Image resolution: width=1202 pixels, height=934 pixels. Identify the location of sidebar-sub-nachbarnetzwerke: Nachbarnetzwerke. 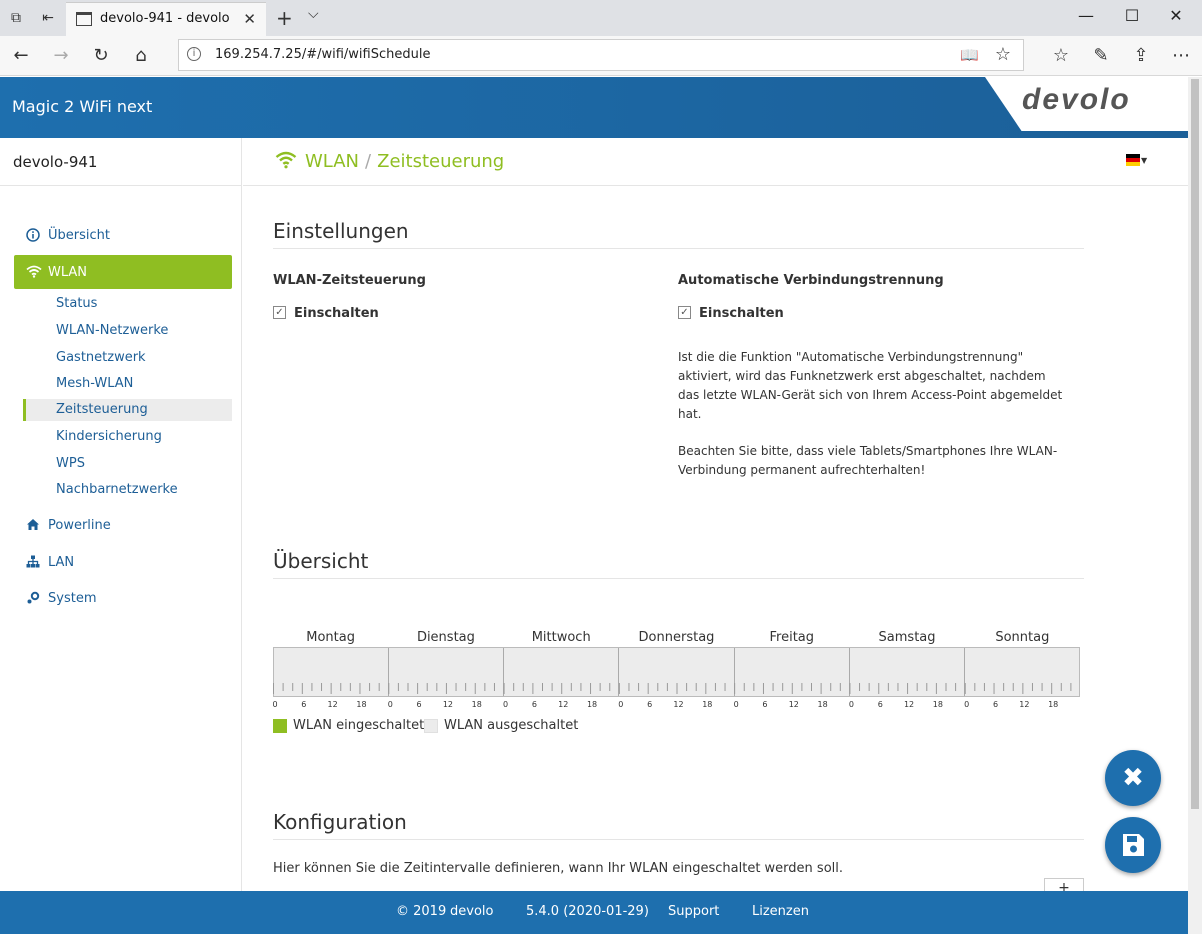
(127, 490).